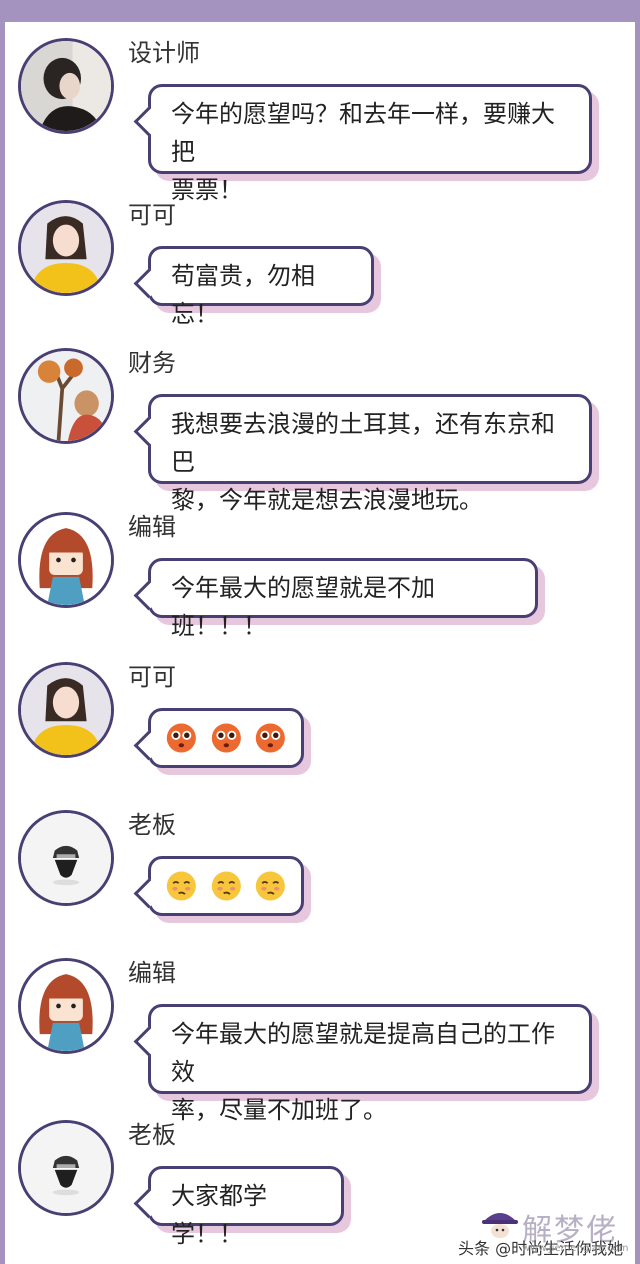  I want to click on message-text-line: 黎，今年就是想去浪漫地玩。, so click(327, 500).